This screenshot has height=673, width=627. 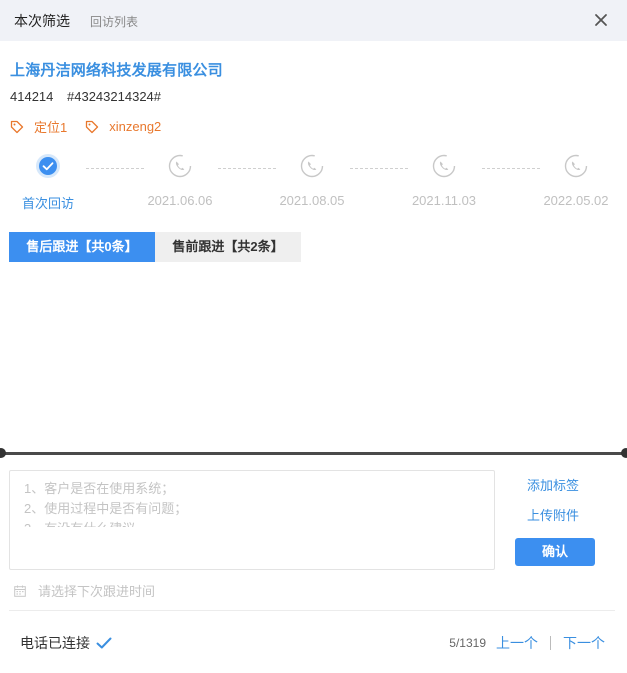 What do you see at coordinates (55, 643) in the screenshot?
I see `call-status-label: 电话已连接` at bounding box center [55, 643].